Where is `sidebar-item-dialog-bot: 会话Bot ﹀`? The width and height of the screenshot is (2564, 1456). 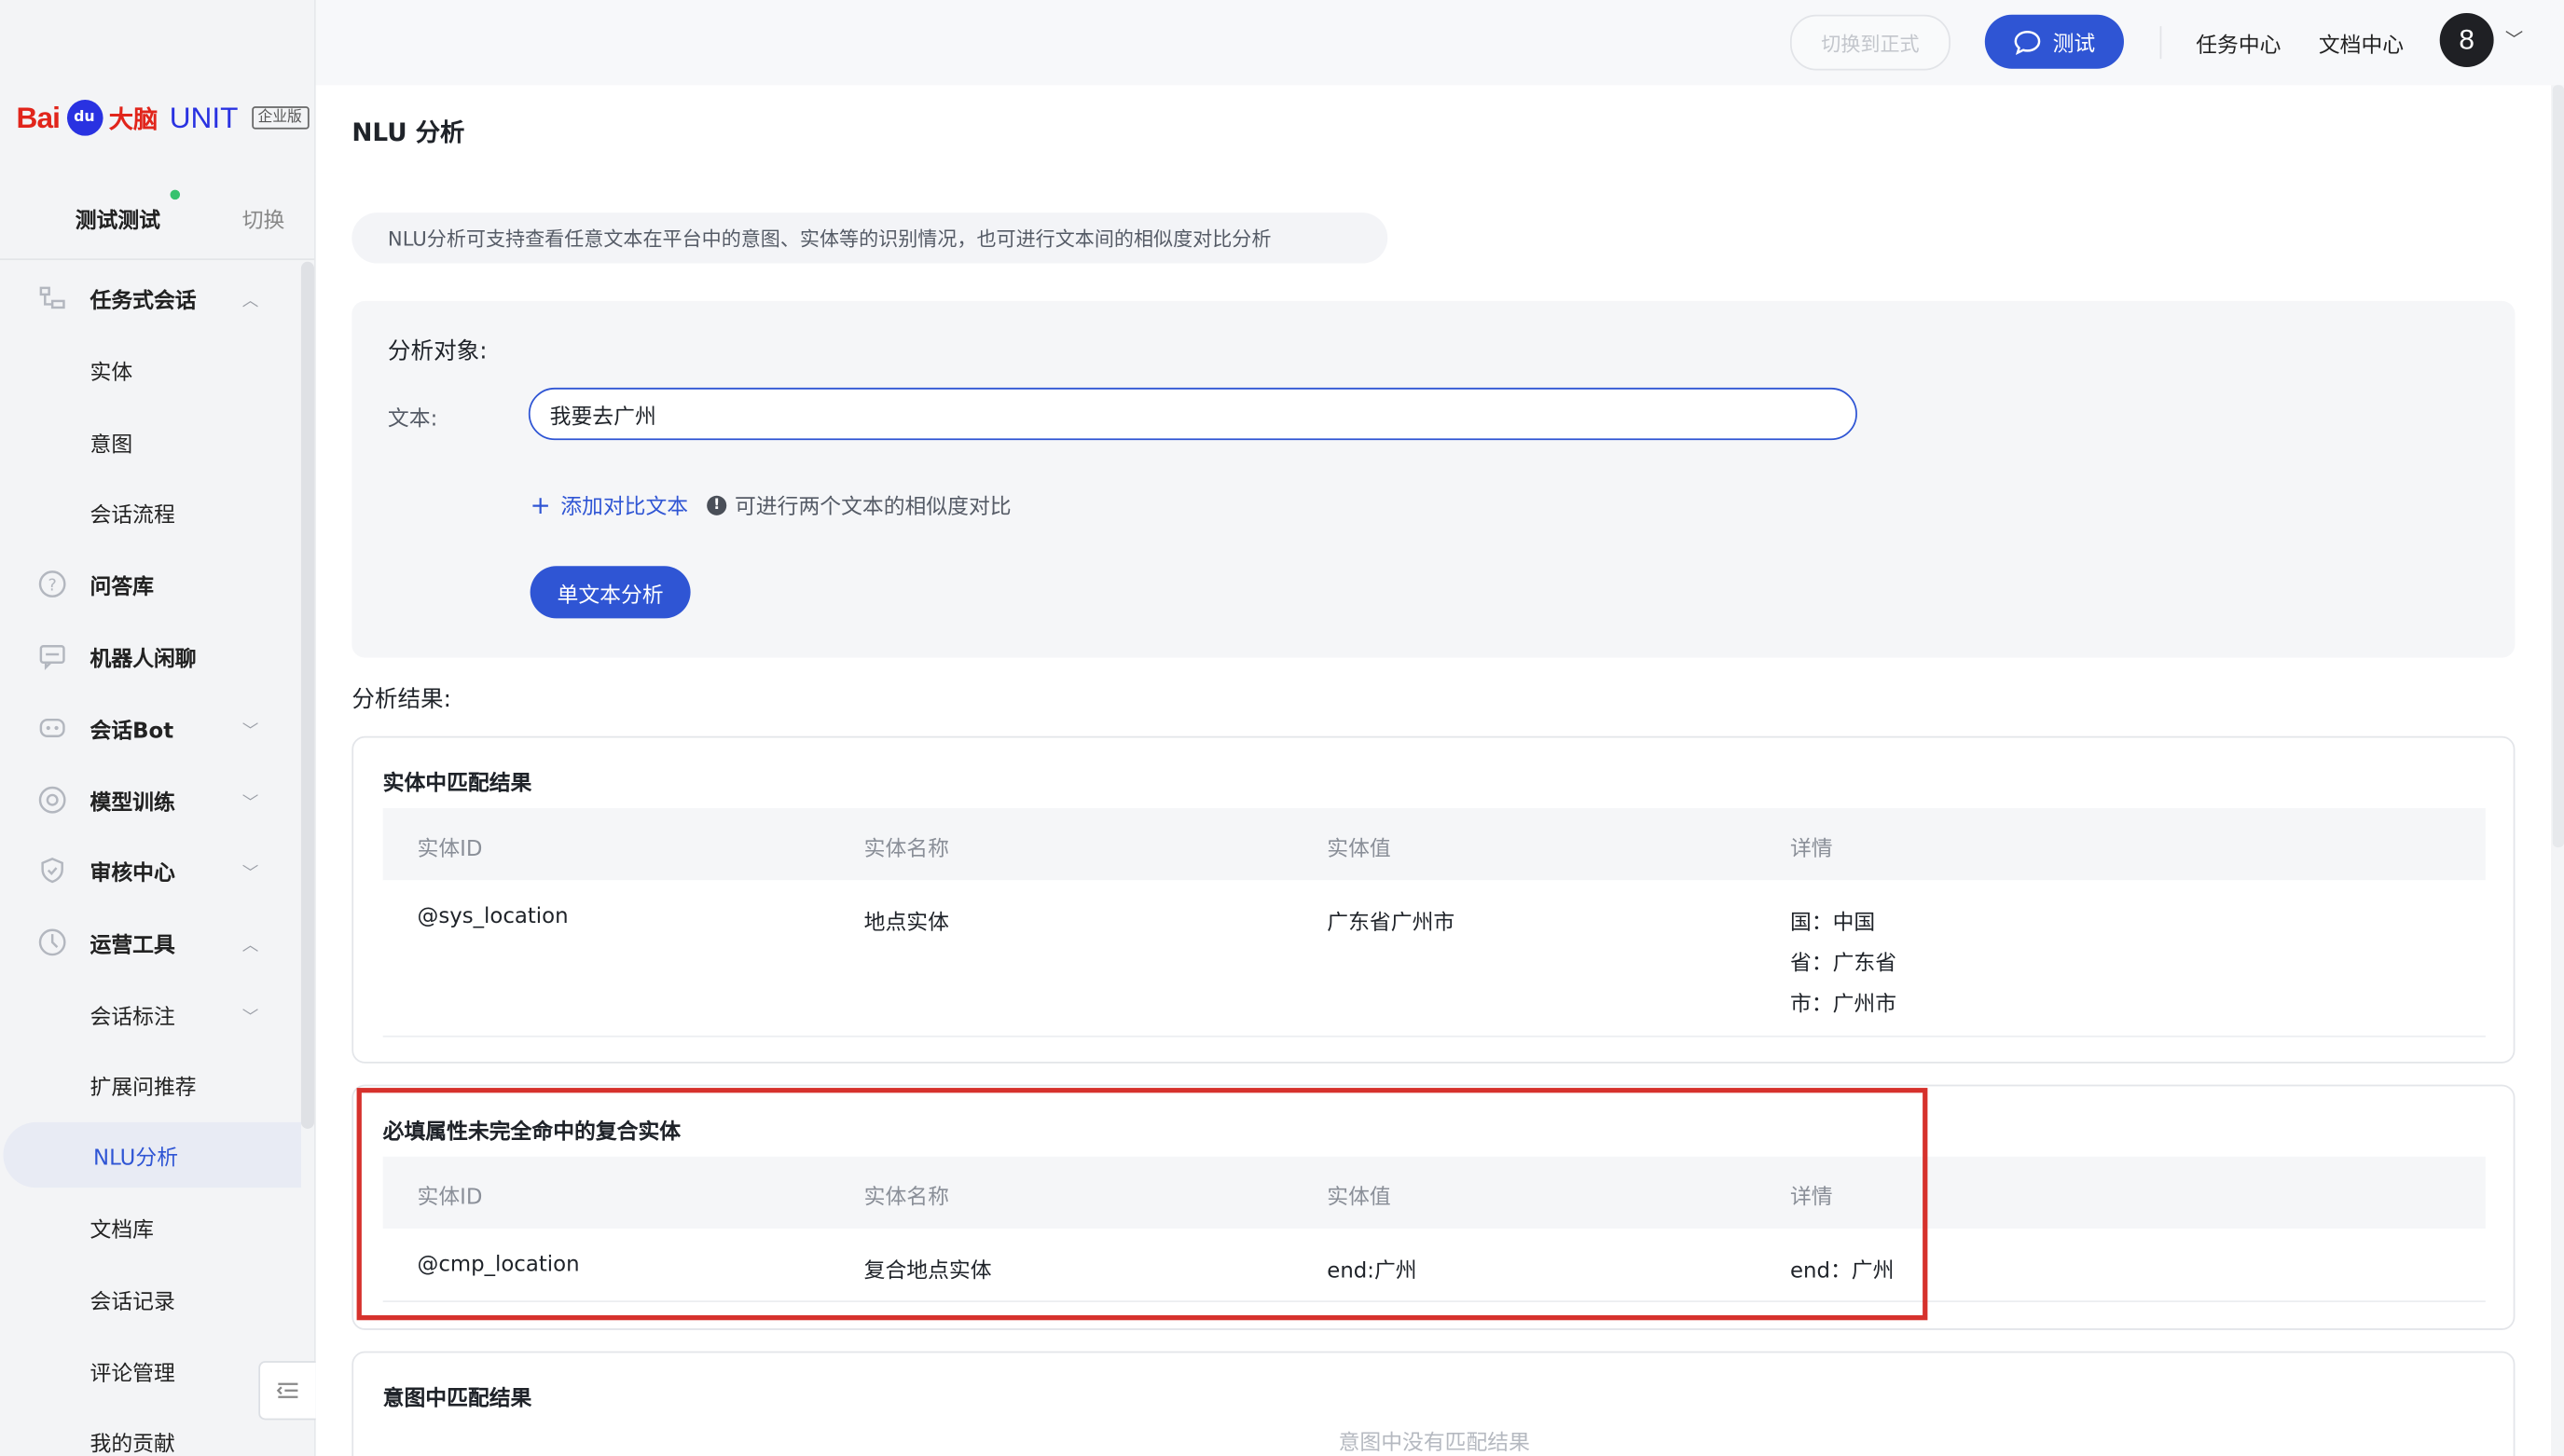
sidebar-item-dialog-bot: 会话Bot ﹀ is located at coordinates (150, 728).